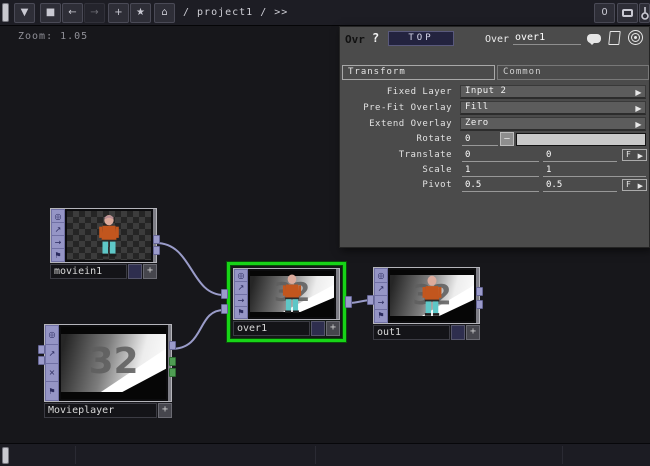  I want to click on add-button: +, so click(118, 13).